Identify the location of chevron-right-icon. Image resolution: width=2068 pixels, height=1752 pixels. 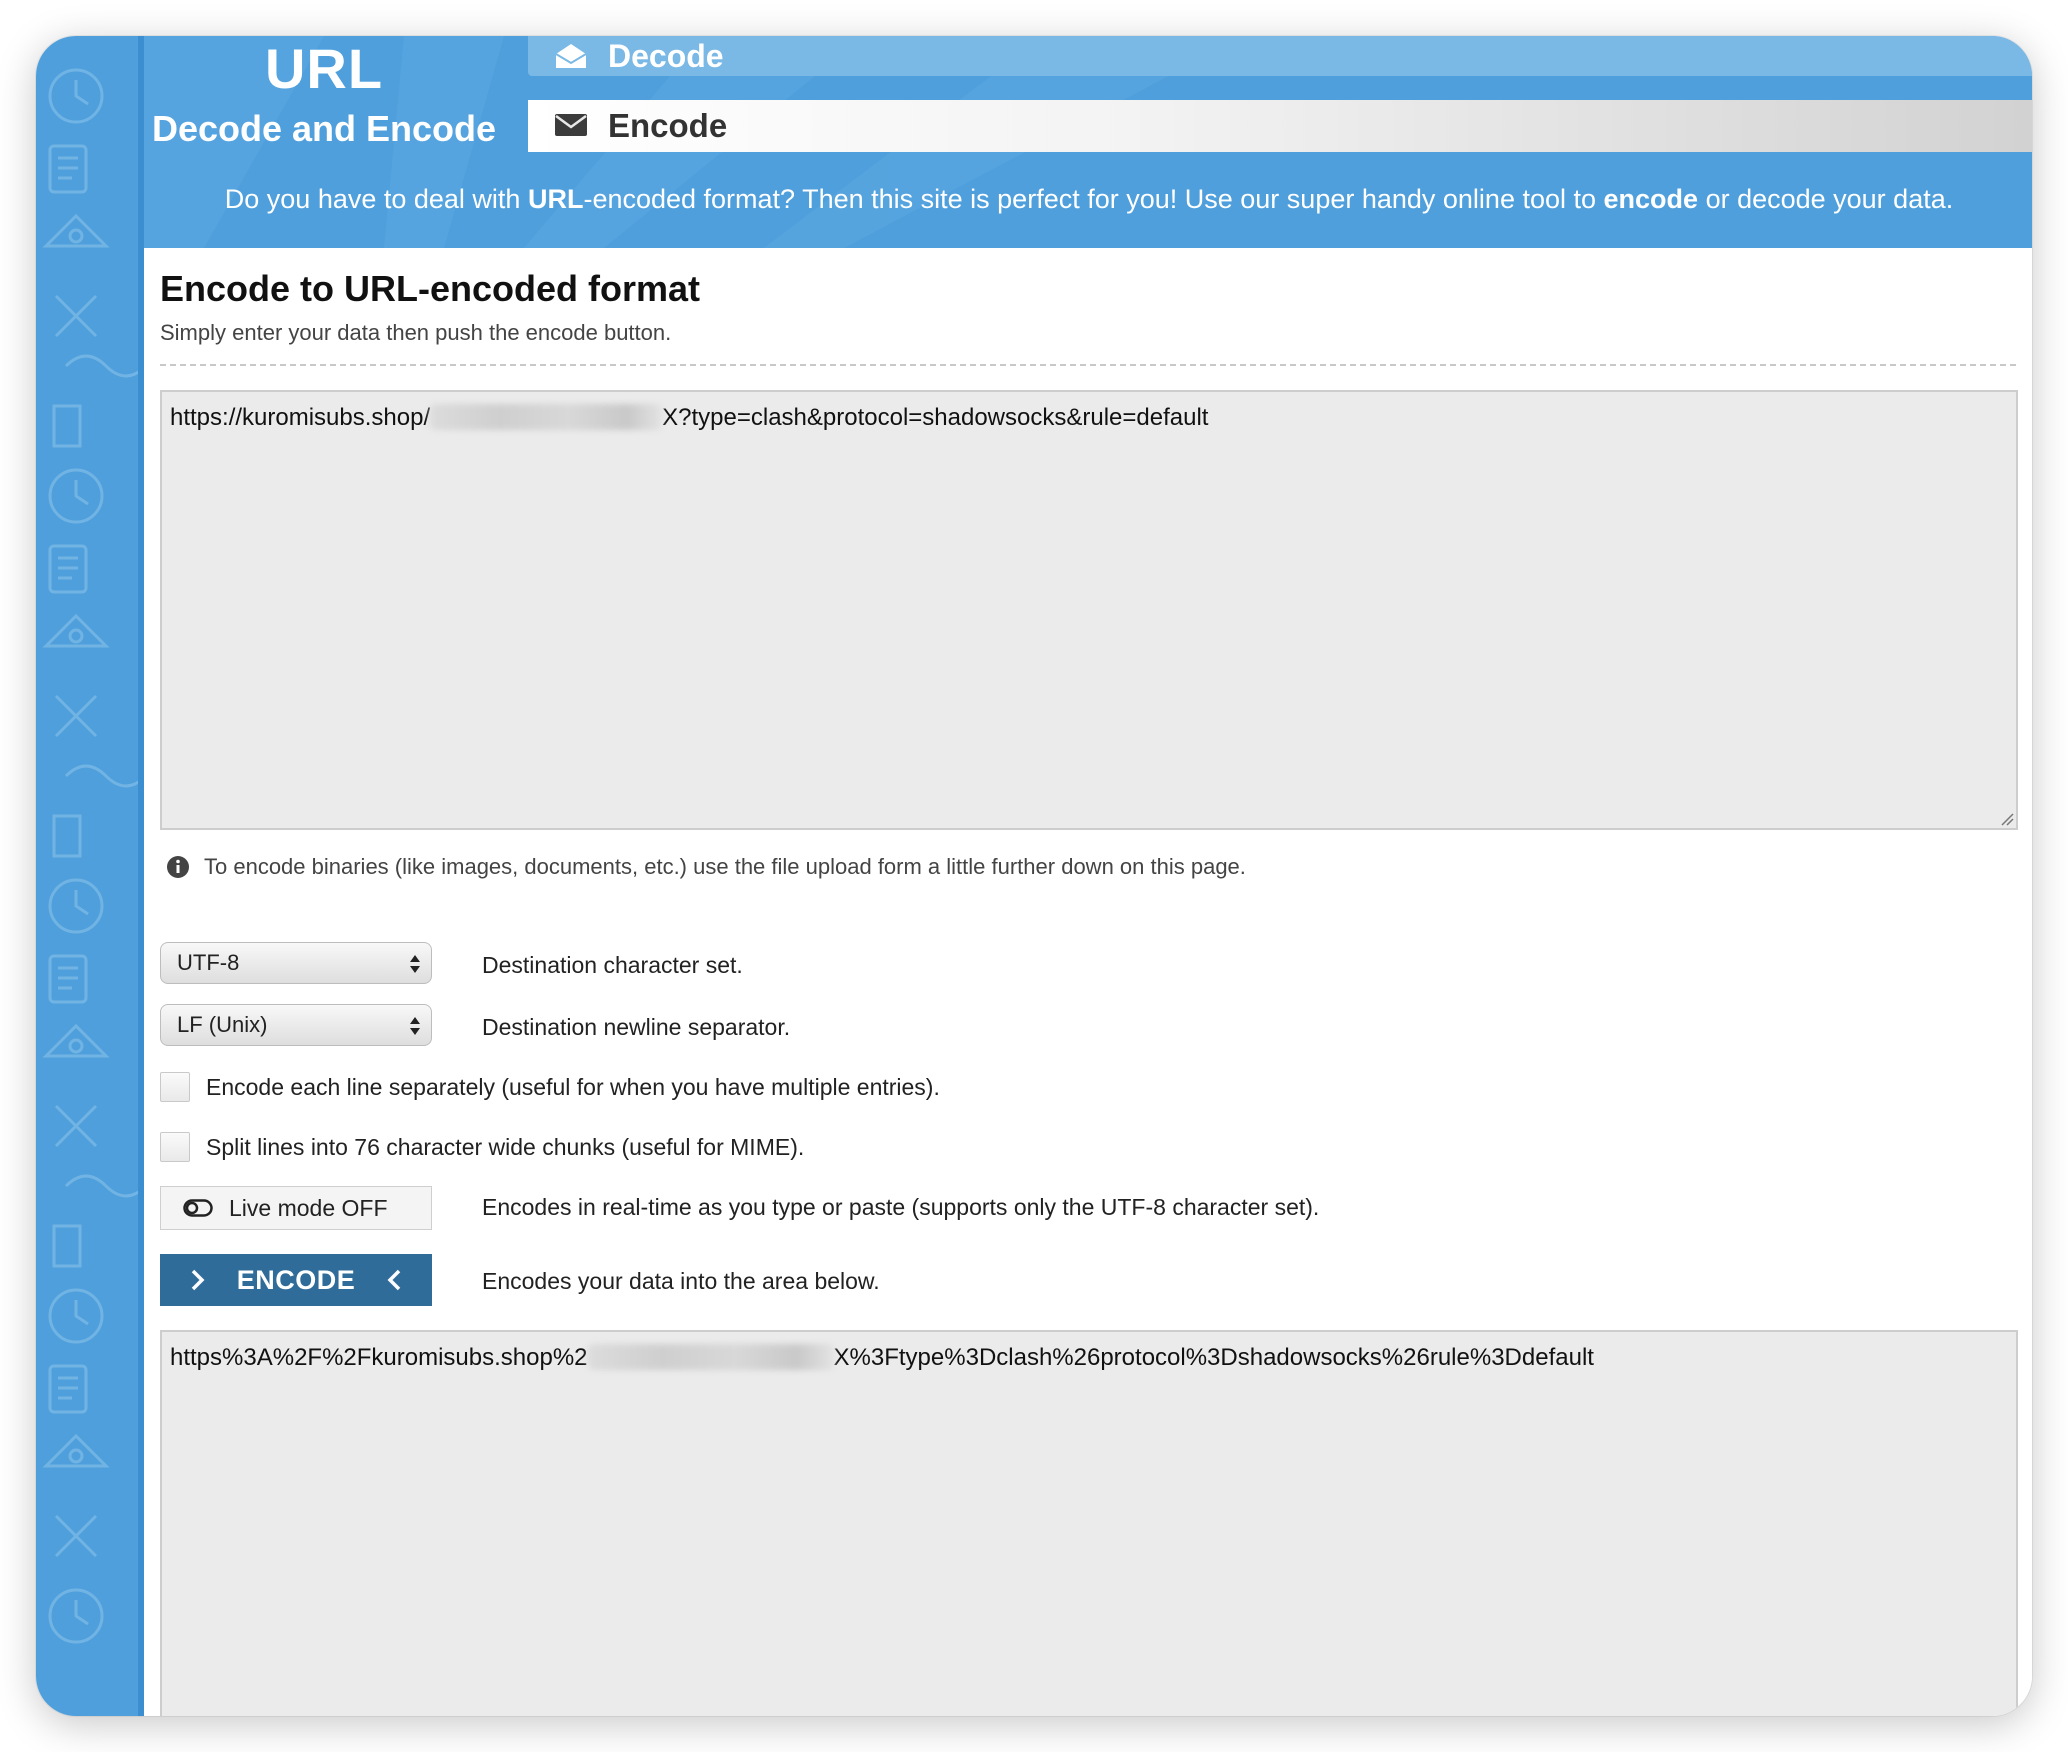
(198, 1280).